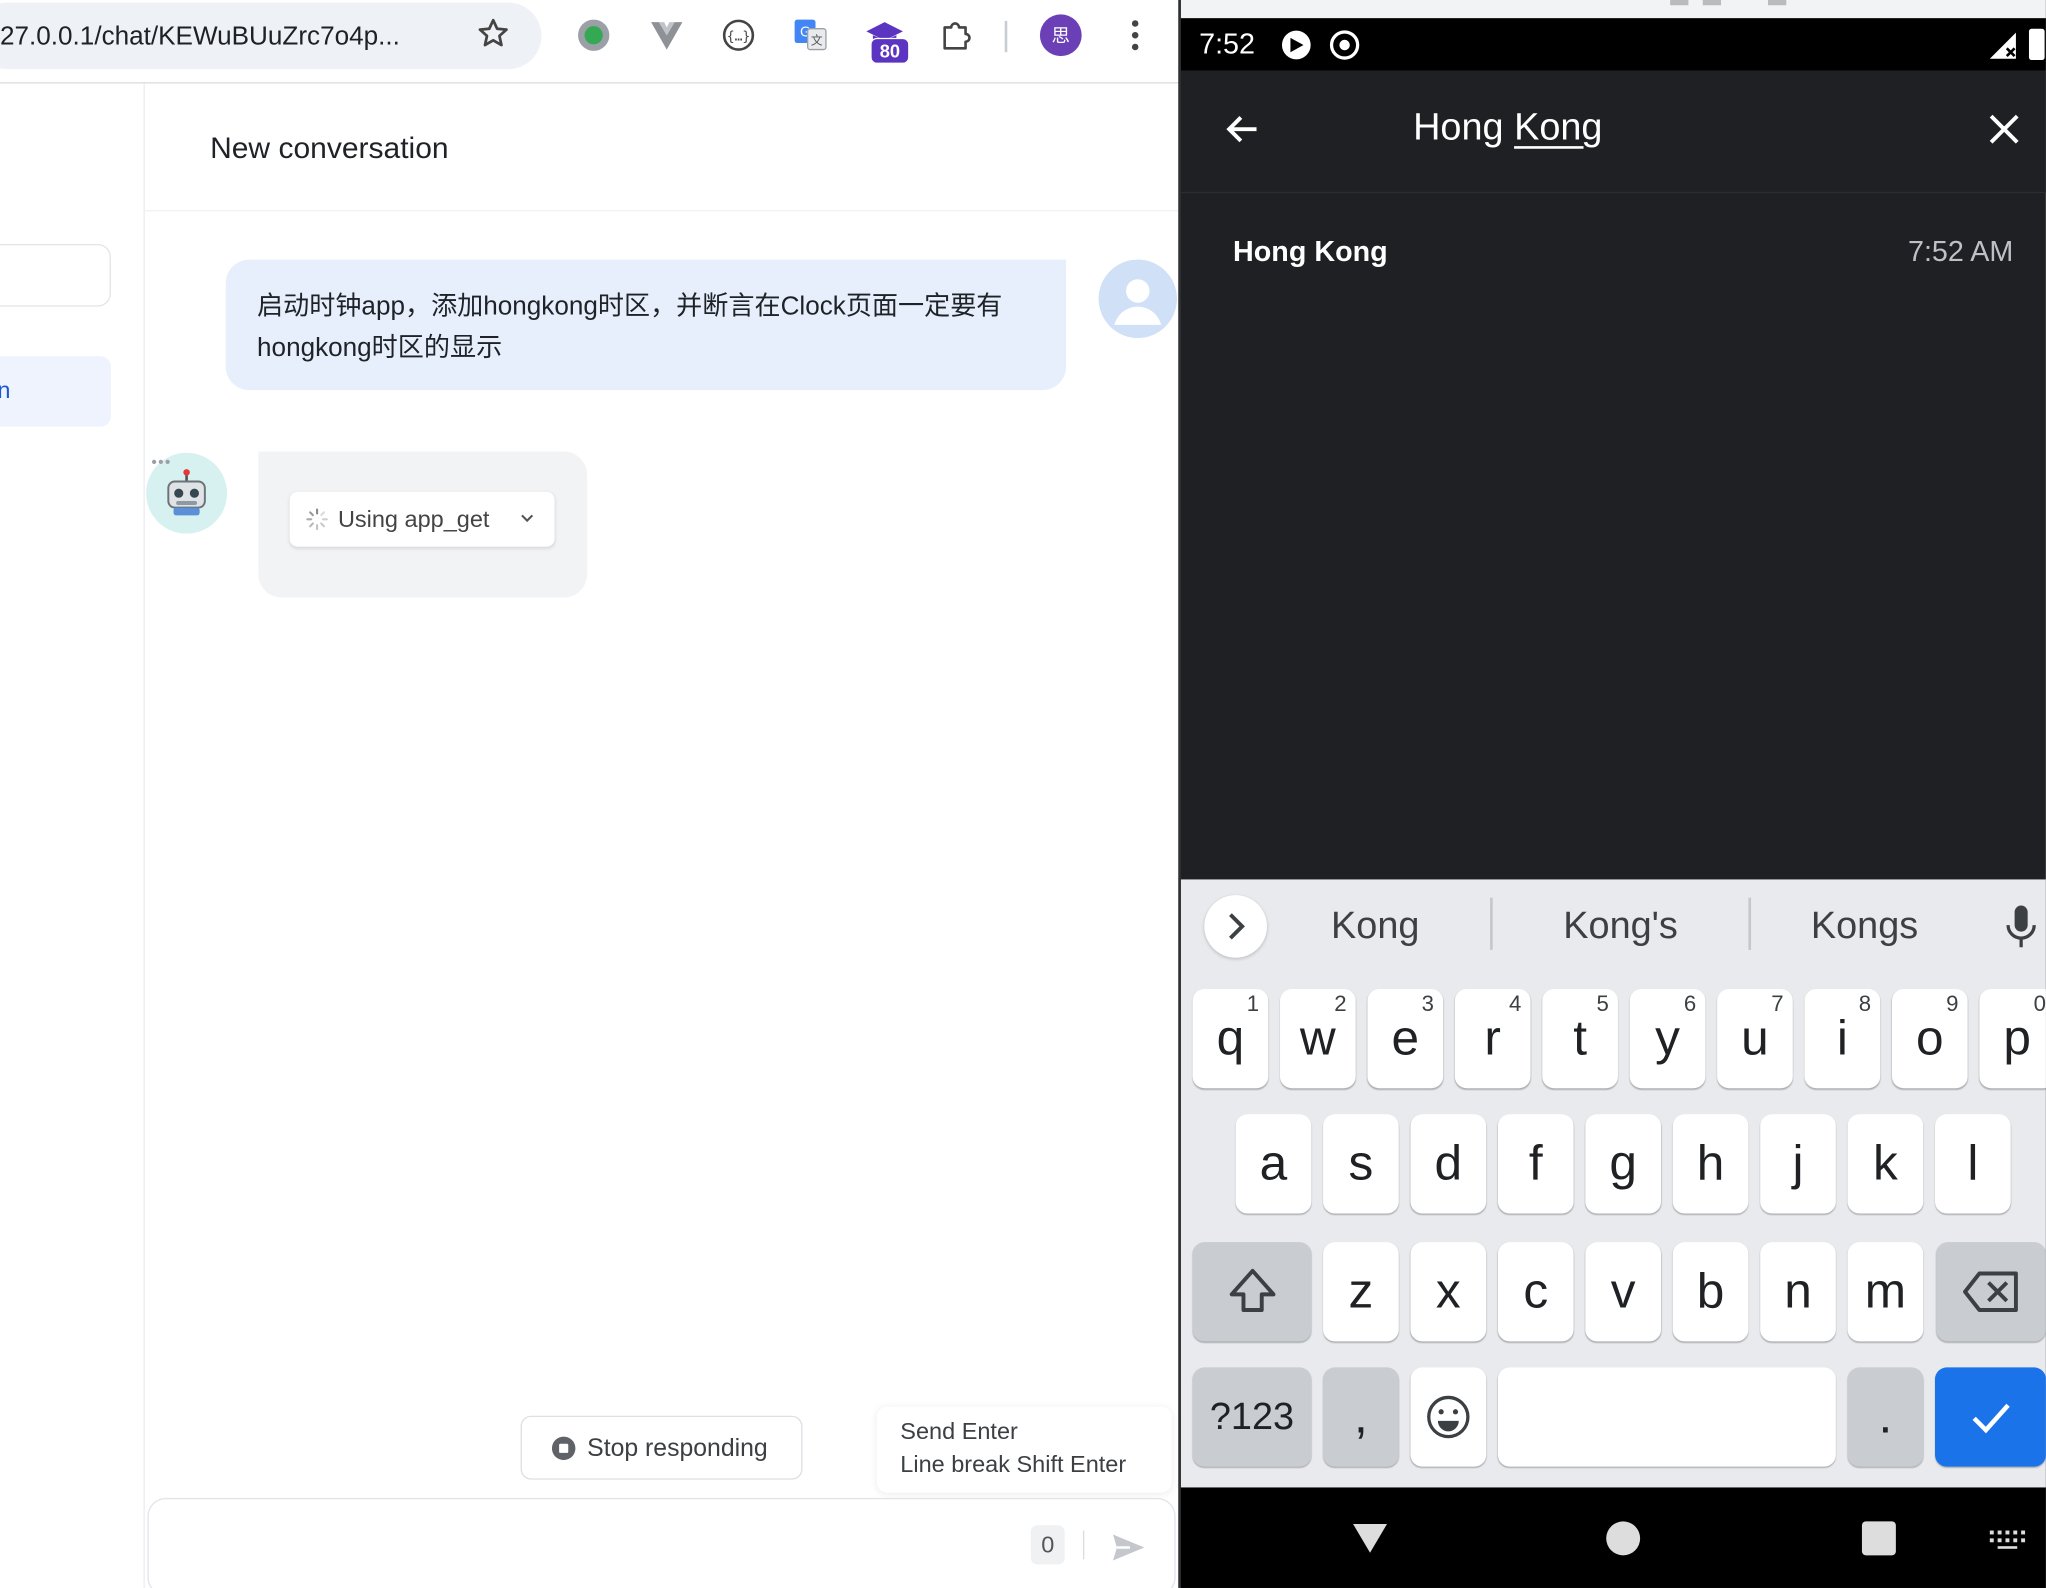  Describe the element at coordinates (1361, 1417) in the screenshot. I see `comma-key: ,` at that location.